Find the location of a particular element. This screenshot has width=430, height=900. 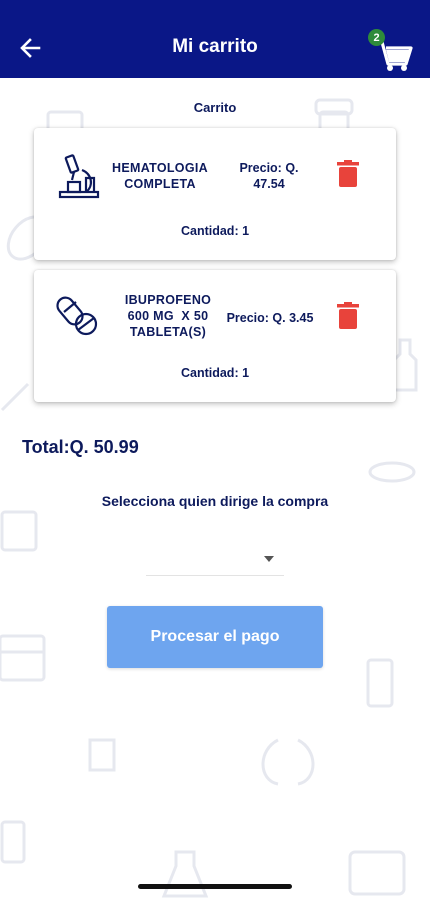

app-header: Mi carrito 2 is located at coordinates (215, 39).